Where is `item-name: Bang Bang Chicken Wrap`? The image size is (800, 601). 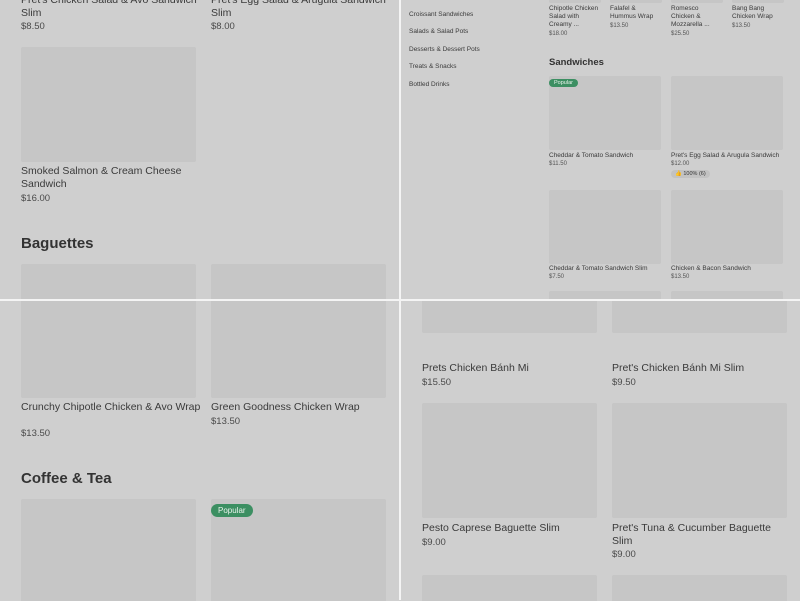
item-name: Bang Bang Chicken Wrap is located at coordinates (757, 13).